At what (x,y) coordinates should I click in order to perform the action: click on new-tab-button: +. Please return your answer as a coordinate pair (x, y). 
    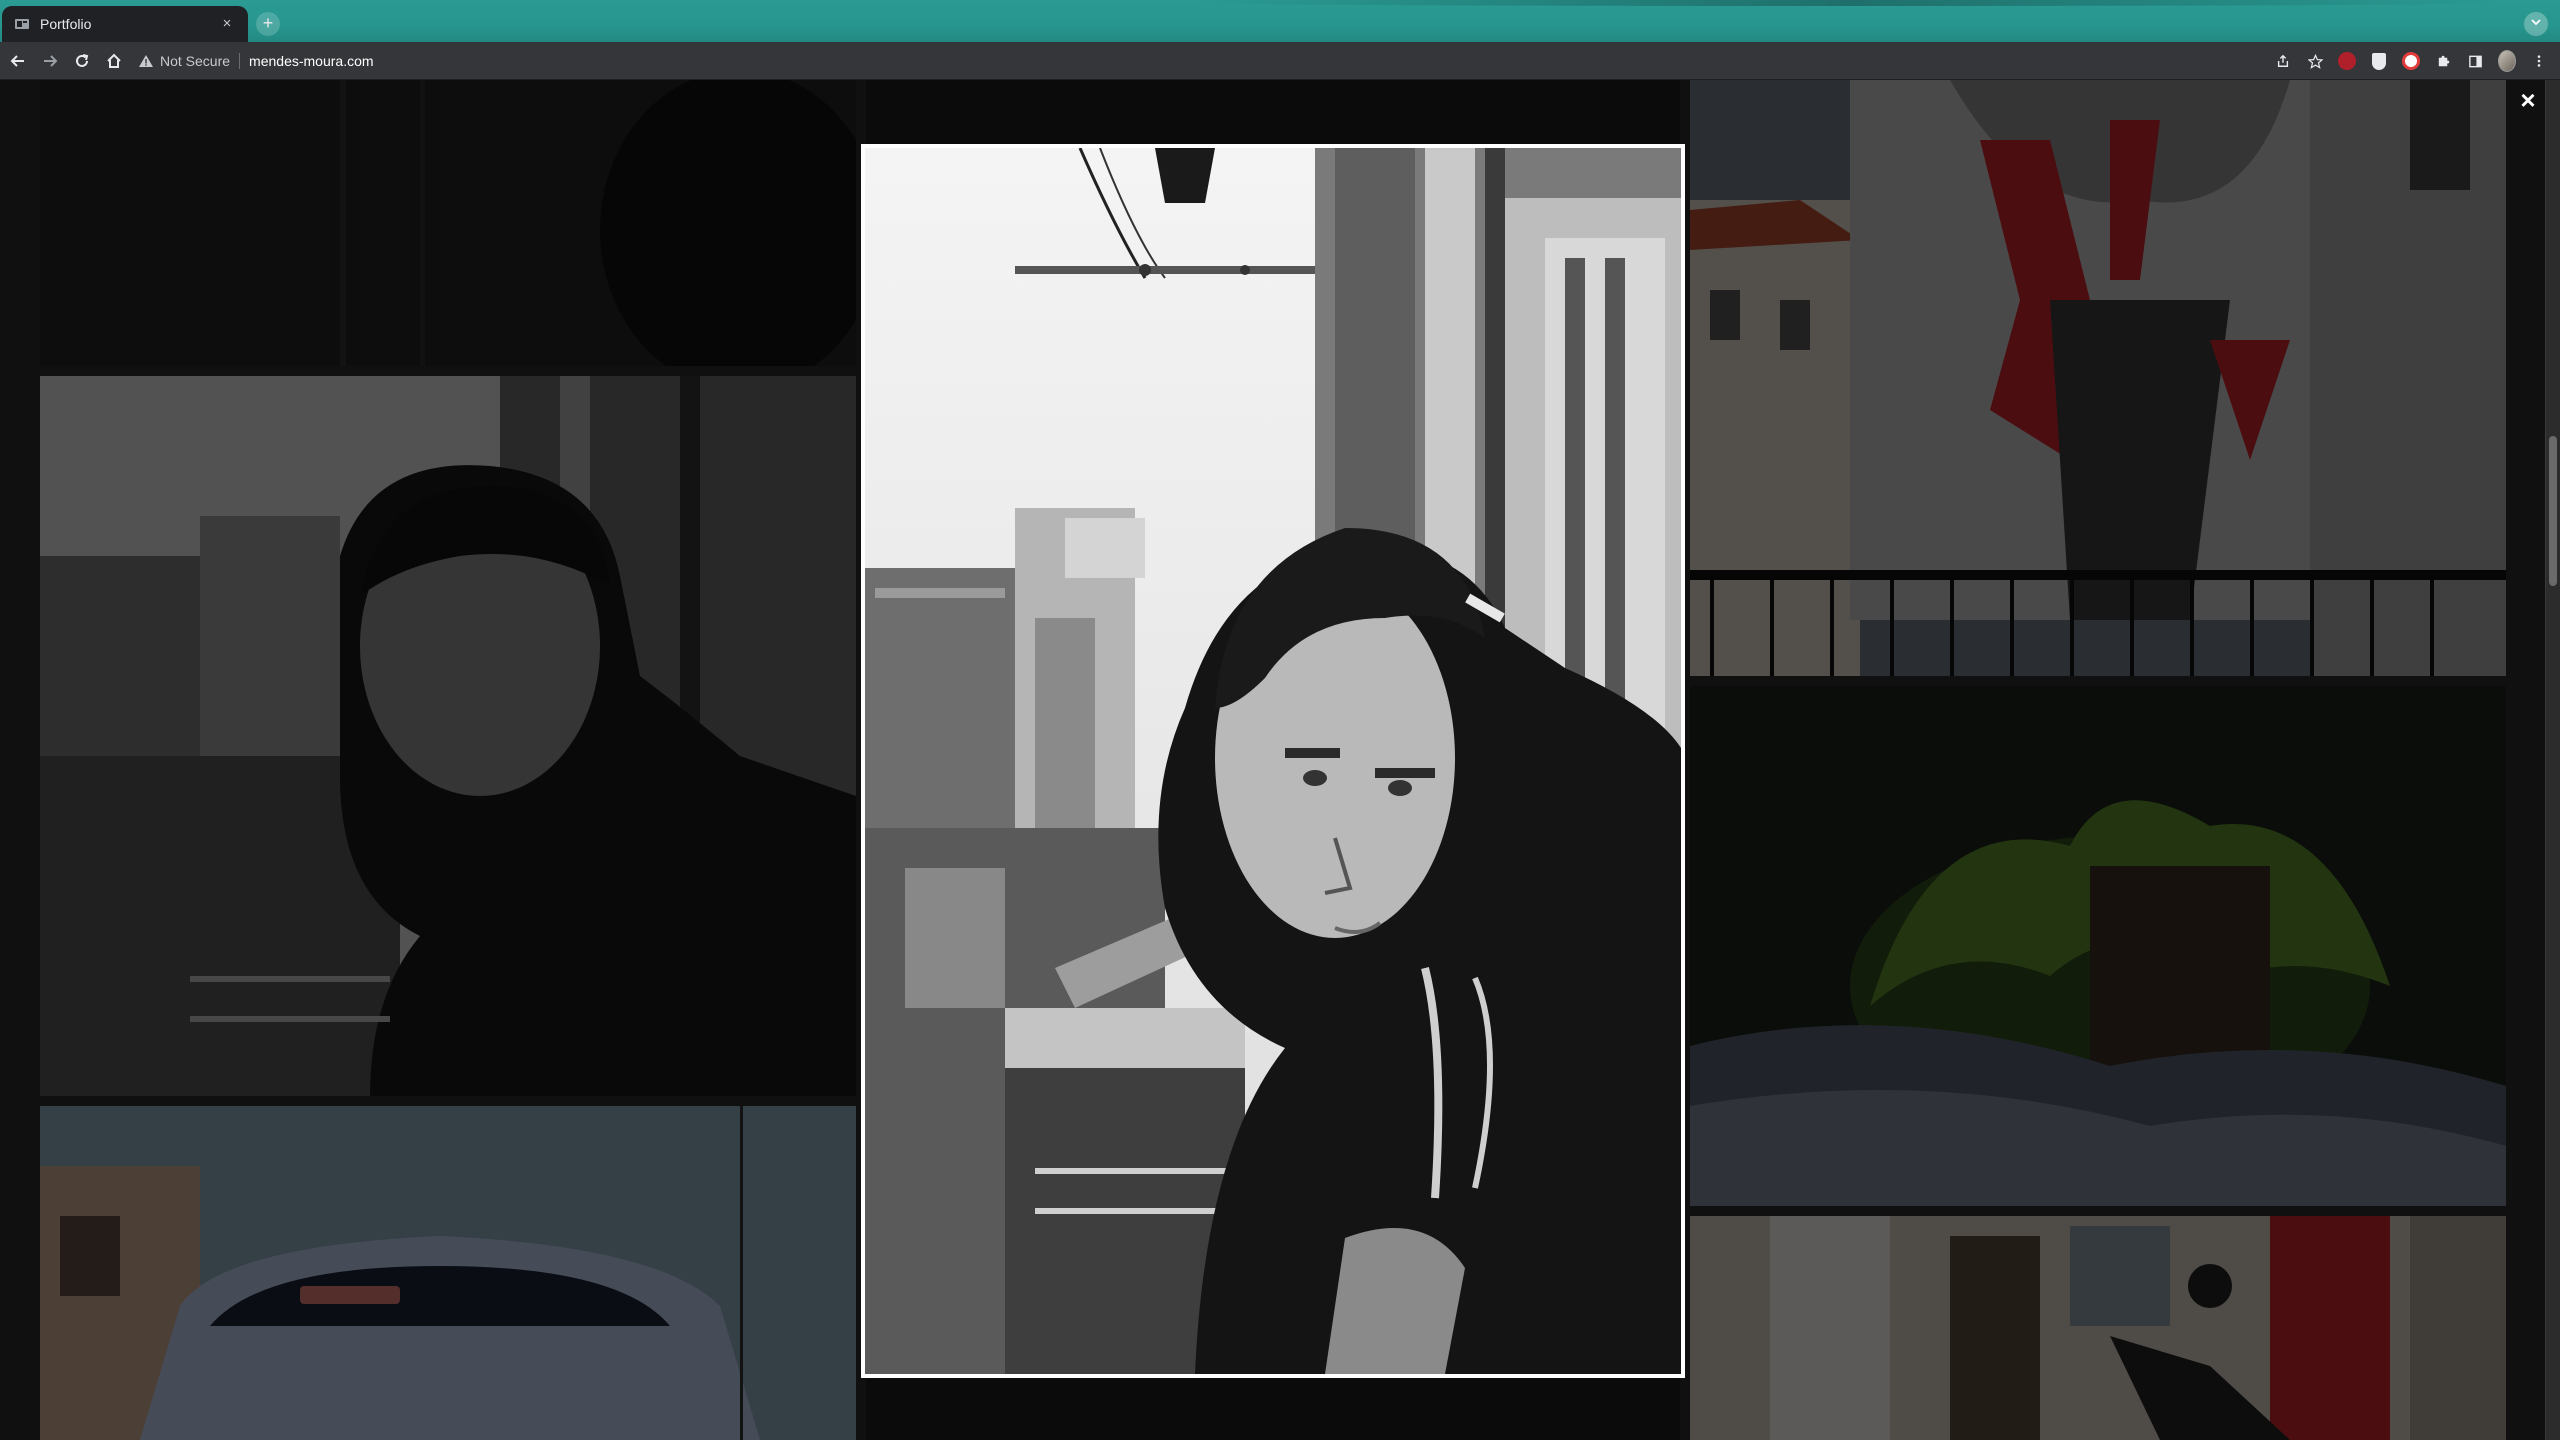
    Looking at the image, I should click on (268, 24).